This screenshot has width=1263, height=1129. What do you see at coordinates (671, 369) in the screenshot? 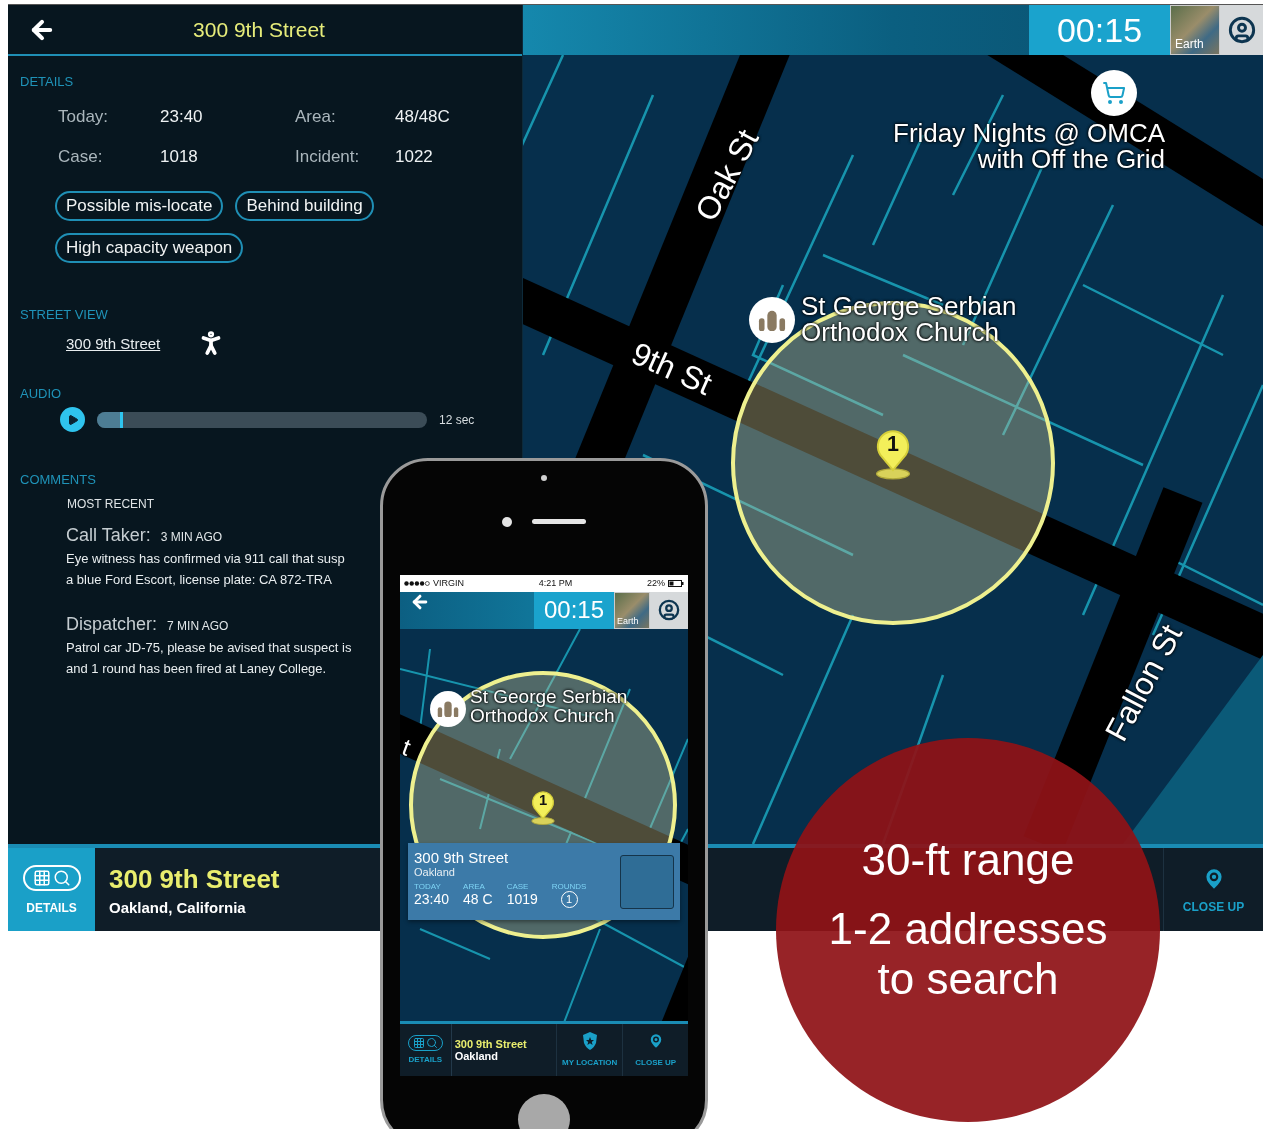
I see `street-label: 9th St` at bounding box center [671, 369].